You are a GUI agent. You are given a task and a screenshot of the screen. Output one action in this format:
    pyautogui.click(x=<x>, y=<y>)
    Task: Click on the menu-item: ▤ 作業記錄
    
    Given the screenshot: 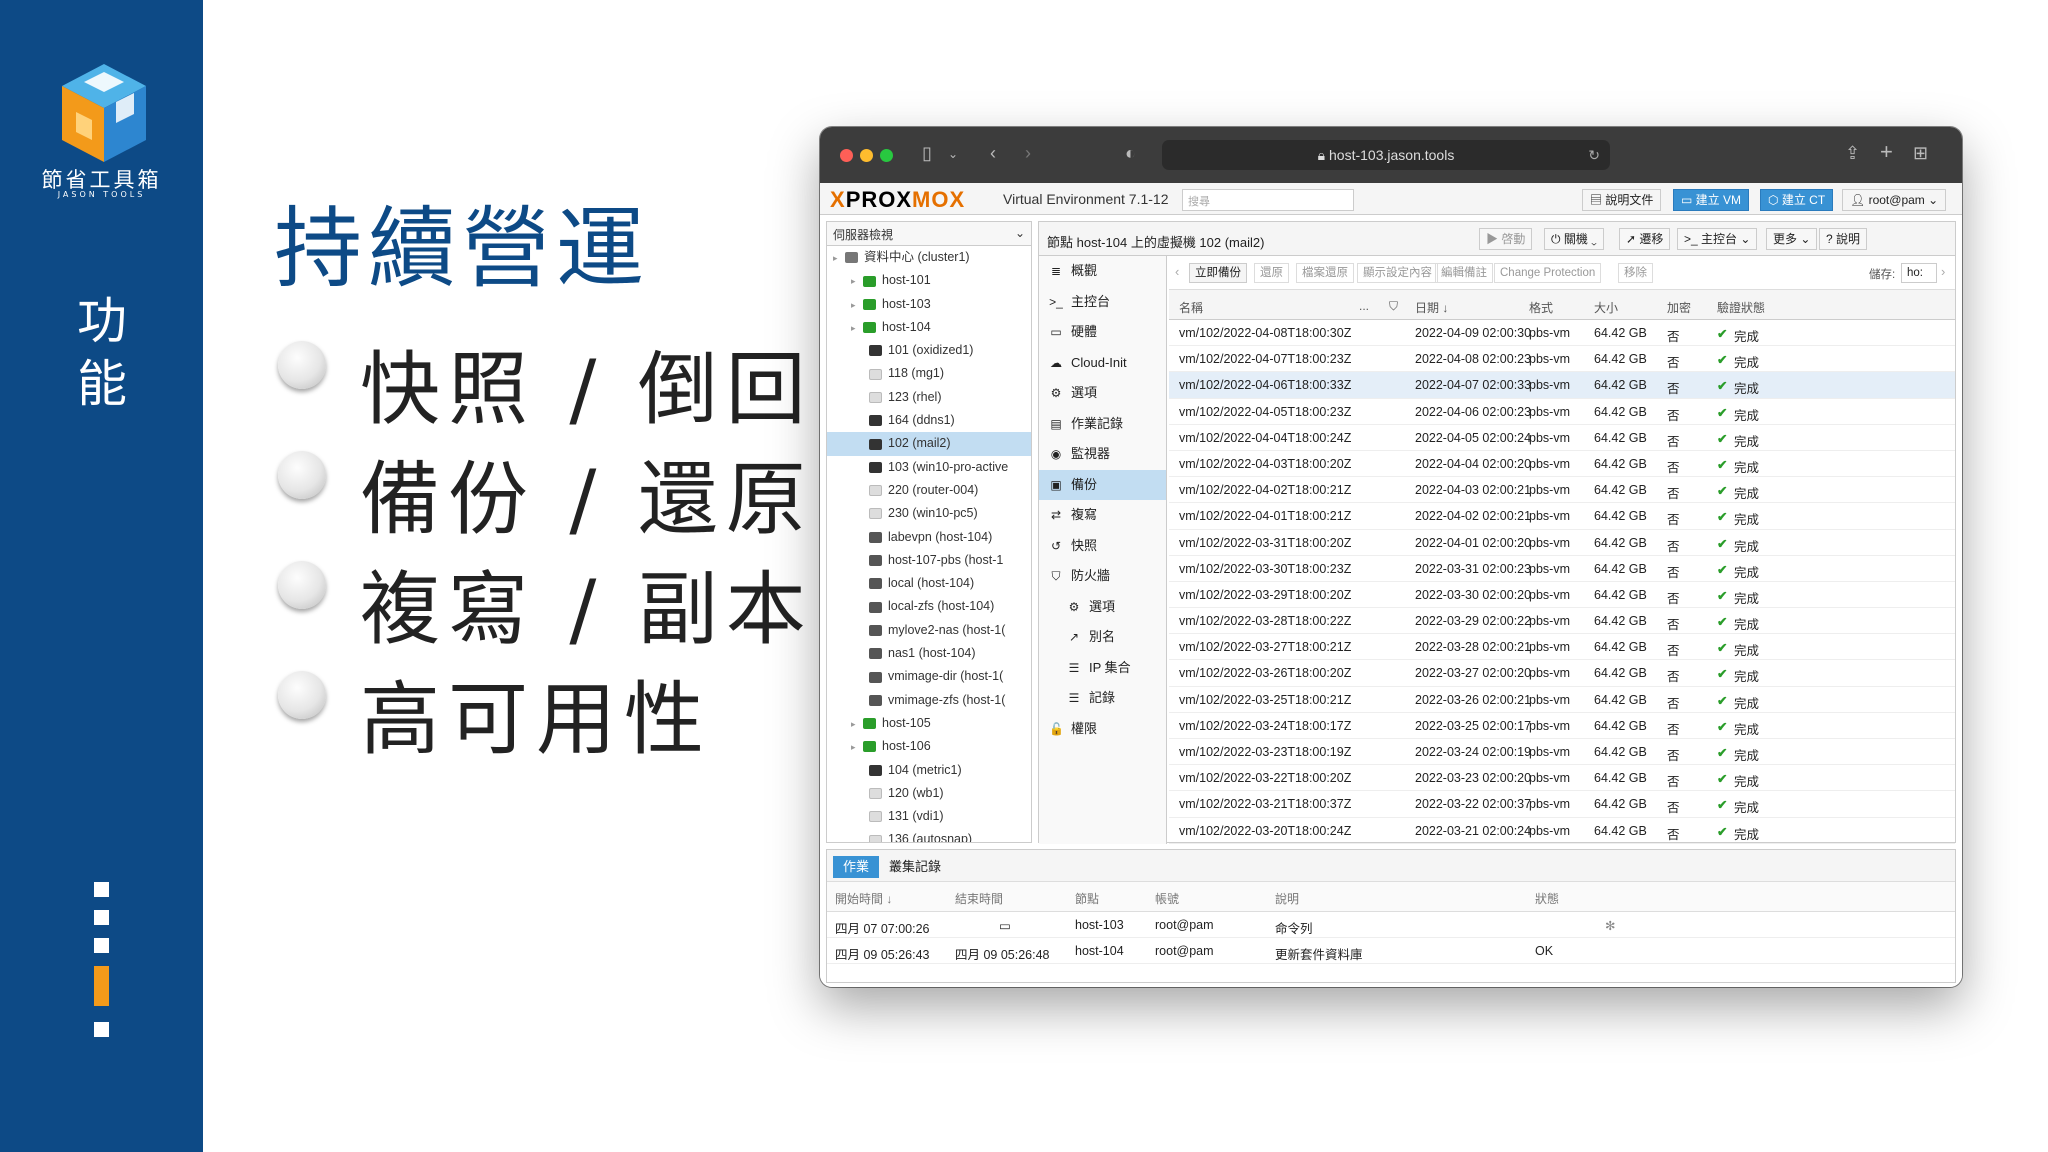 What is the action you would take?
    pyautogui.click(x=1102, y=424)
    